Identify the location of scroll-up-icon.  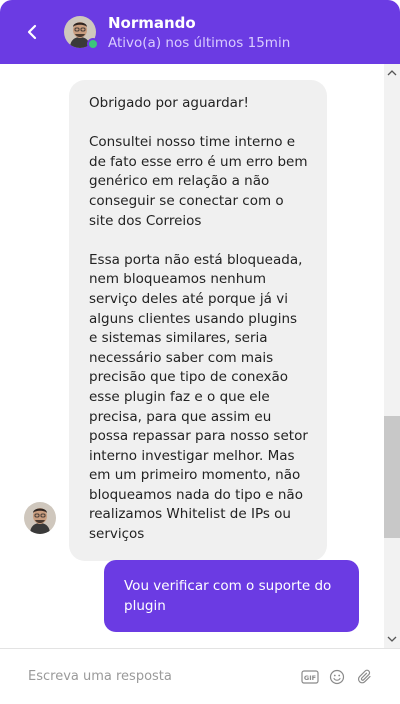
(392, 73).